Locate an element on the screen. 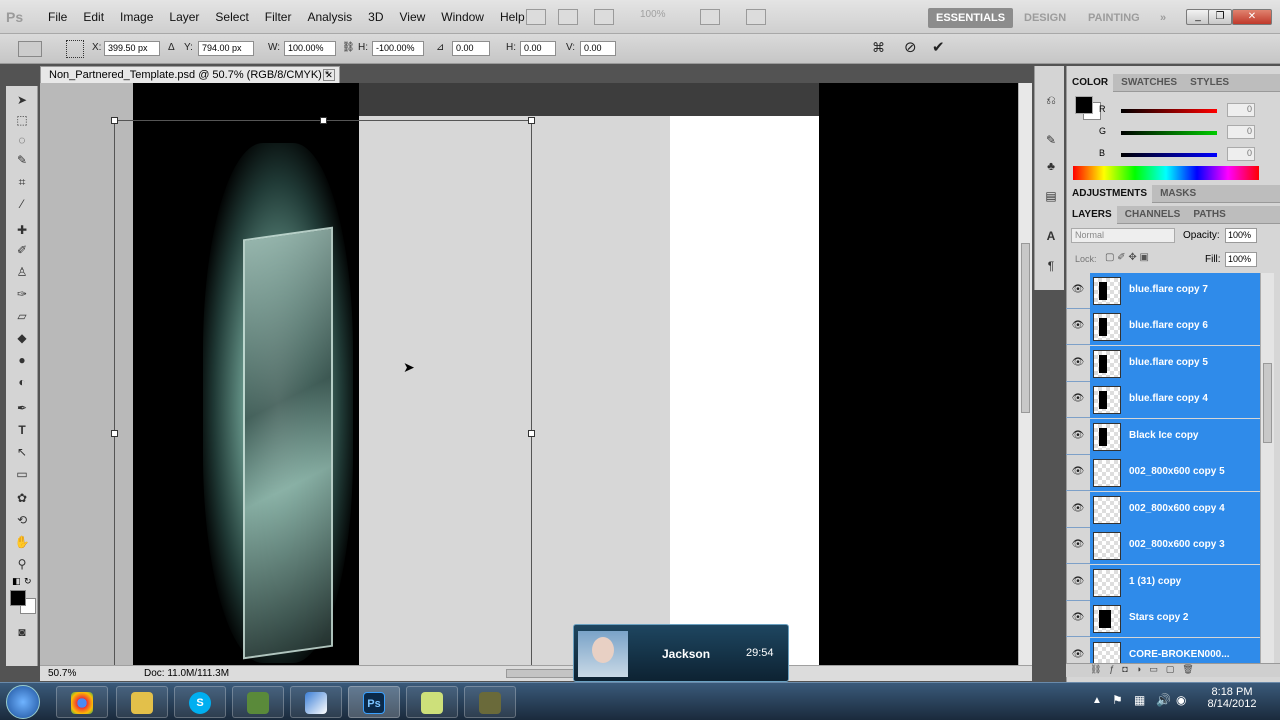 This screenshot has width=1280, height=720. blue-channel-slider: B 0 is located at coordinates (1189, 154).